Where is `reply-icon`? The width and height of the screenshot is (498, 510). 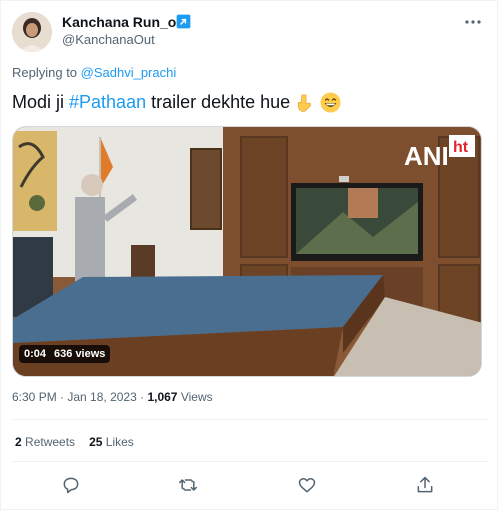 reply-icon is located at coordinates (71, 485).